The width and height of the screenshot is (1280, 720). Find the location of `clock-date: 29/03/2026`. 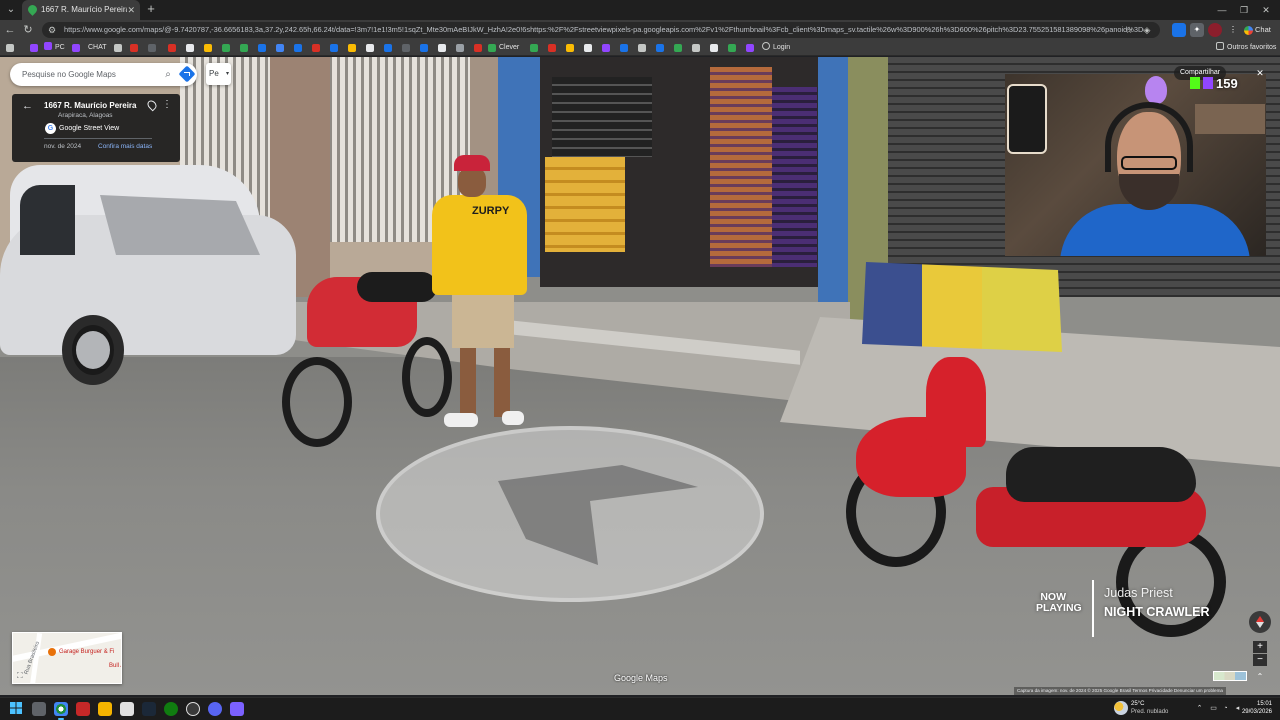

clock-date: 29/03/2026 is located at coordinates (1249, 712).